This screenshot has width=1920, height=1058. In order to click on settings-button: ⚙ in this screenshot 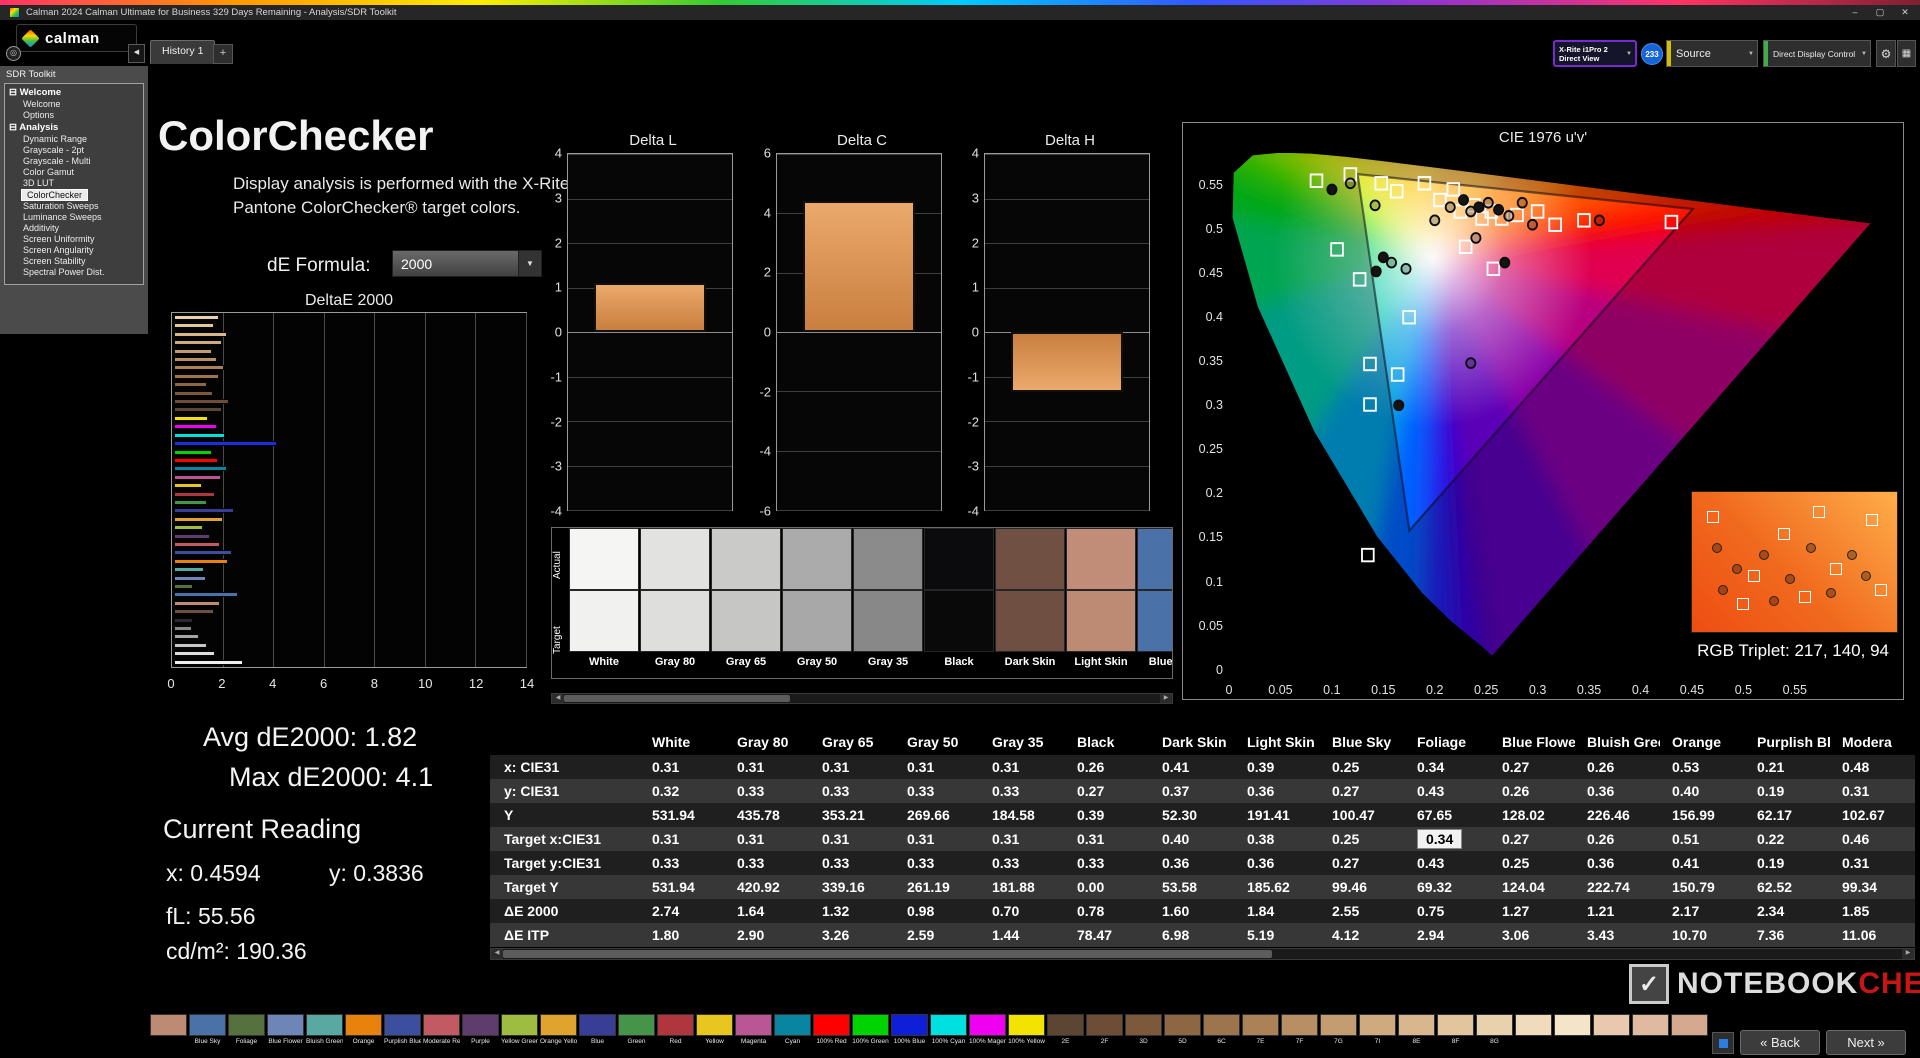, I will do `click(1886, 53)`.